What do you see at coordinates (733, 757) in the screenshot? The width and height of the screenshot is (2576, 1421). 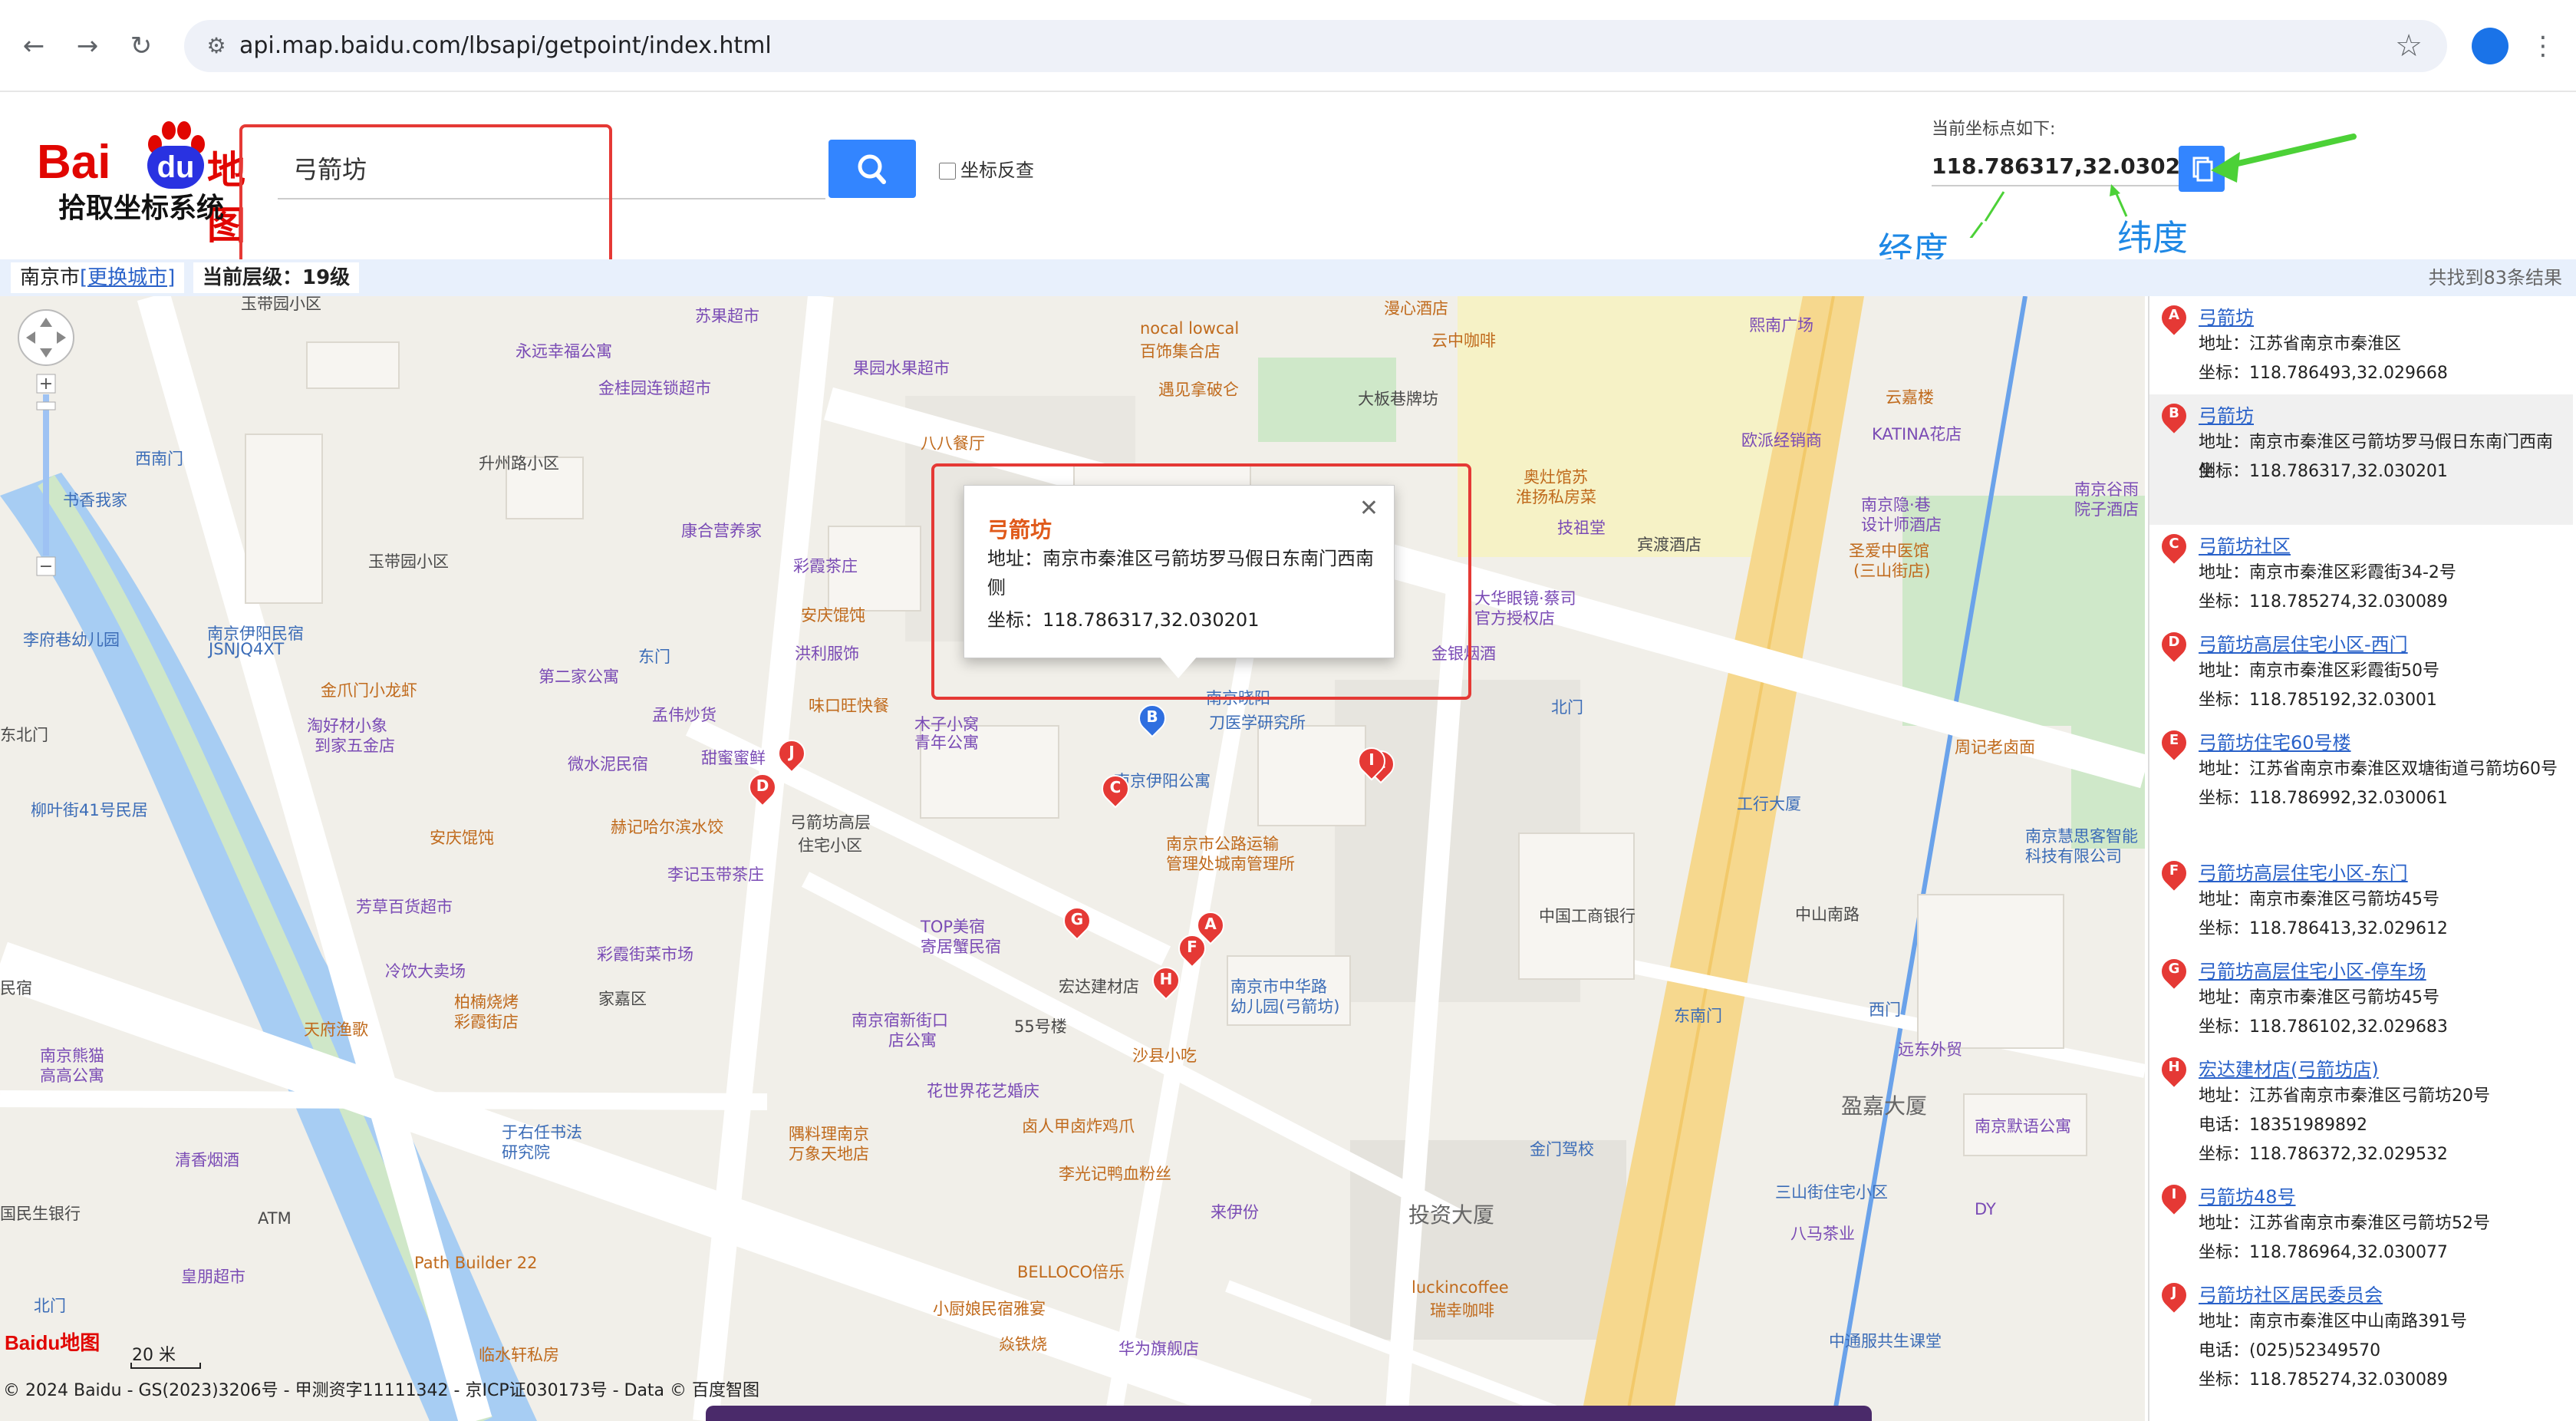 I see `map-poi-label: 甜蜜蜜鲜` at bounding box center [733, 757].